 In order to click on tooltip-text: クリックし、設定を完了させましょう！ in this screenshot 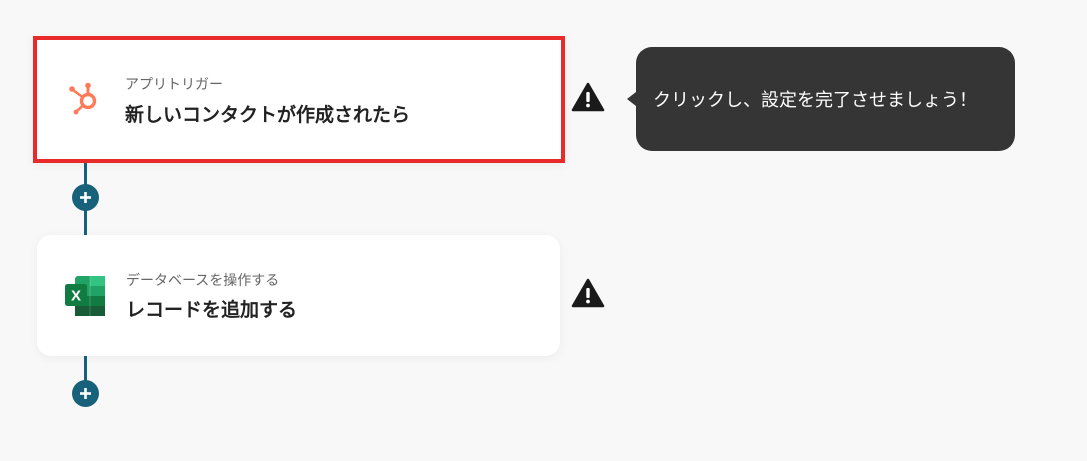, I will do `click(815, 100)`.